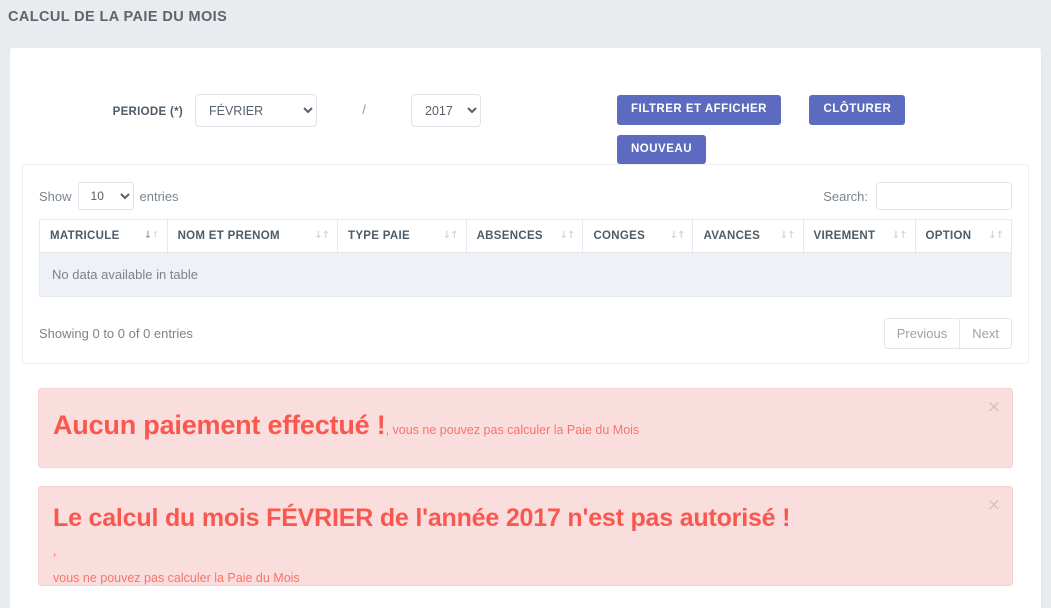 This screenshot has width=1051, height=608. I want to click on table-empty-row: No data available in table, so click(525, 274).